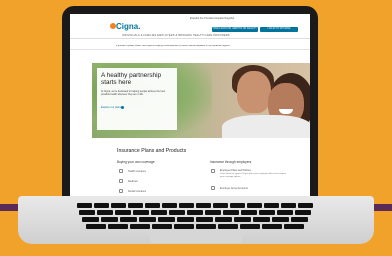 The image size is (392, 256). What do you see at coordinates (121, 181) in the screenshot?
I see `medicare-icon` at bounding box center [121, 181].